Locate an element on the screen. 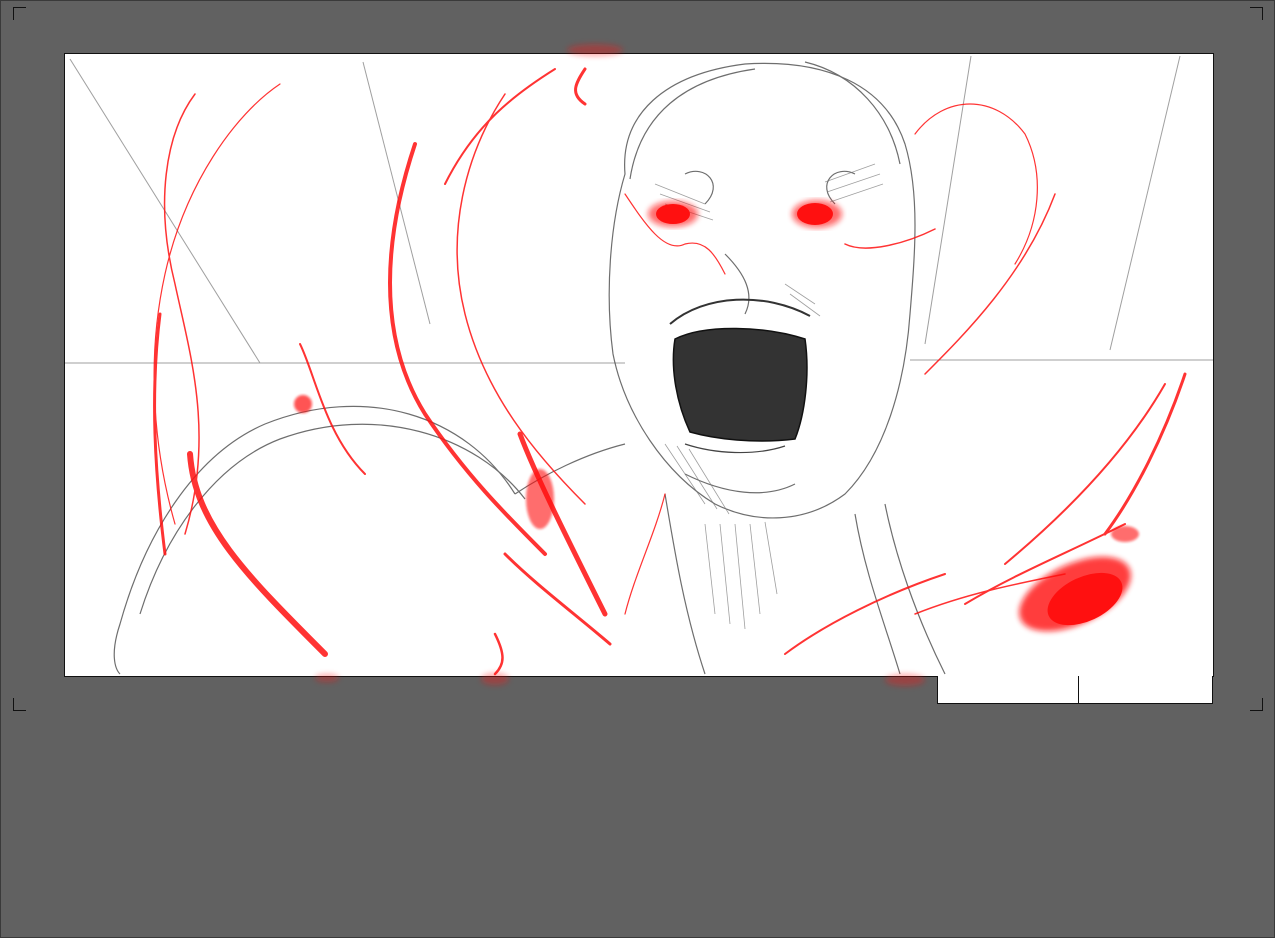 This screenshot has height=938, width=1275. crop-mark-top-left is located at coordinates (19, 13).